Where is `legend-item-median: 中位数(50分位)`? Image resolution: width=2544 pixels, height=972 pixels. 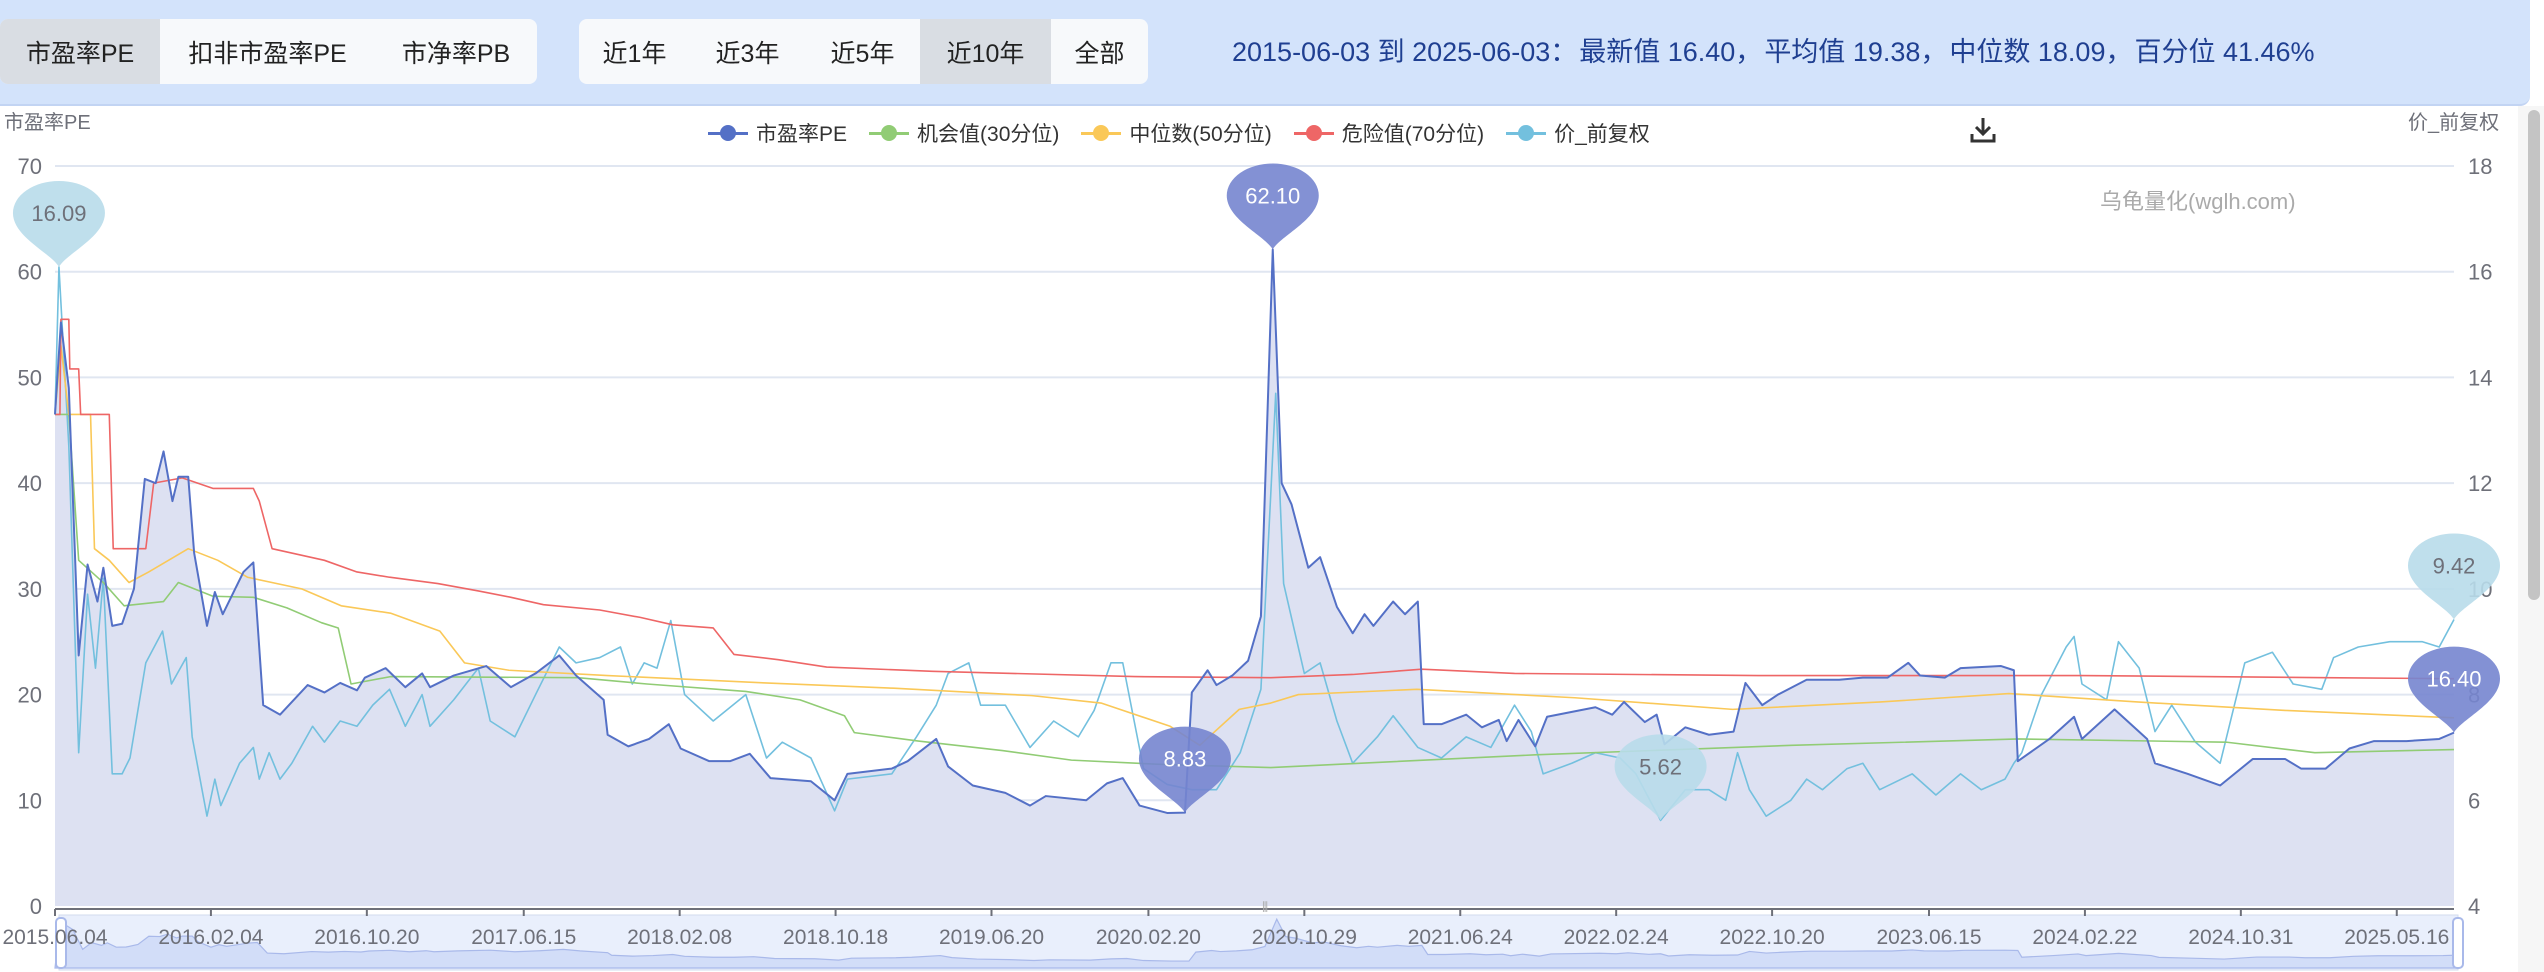
legend-item-median: 中位数(50分位) is located at coordinates (1176, 133).